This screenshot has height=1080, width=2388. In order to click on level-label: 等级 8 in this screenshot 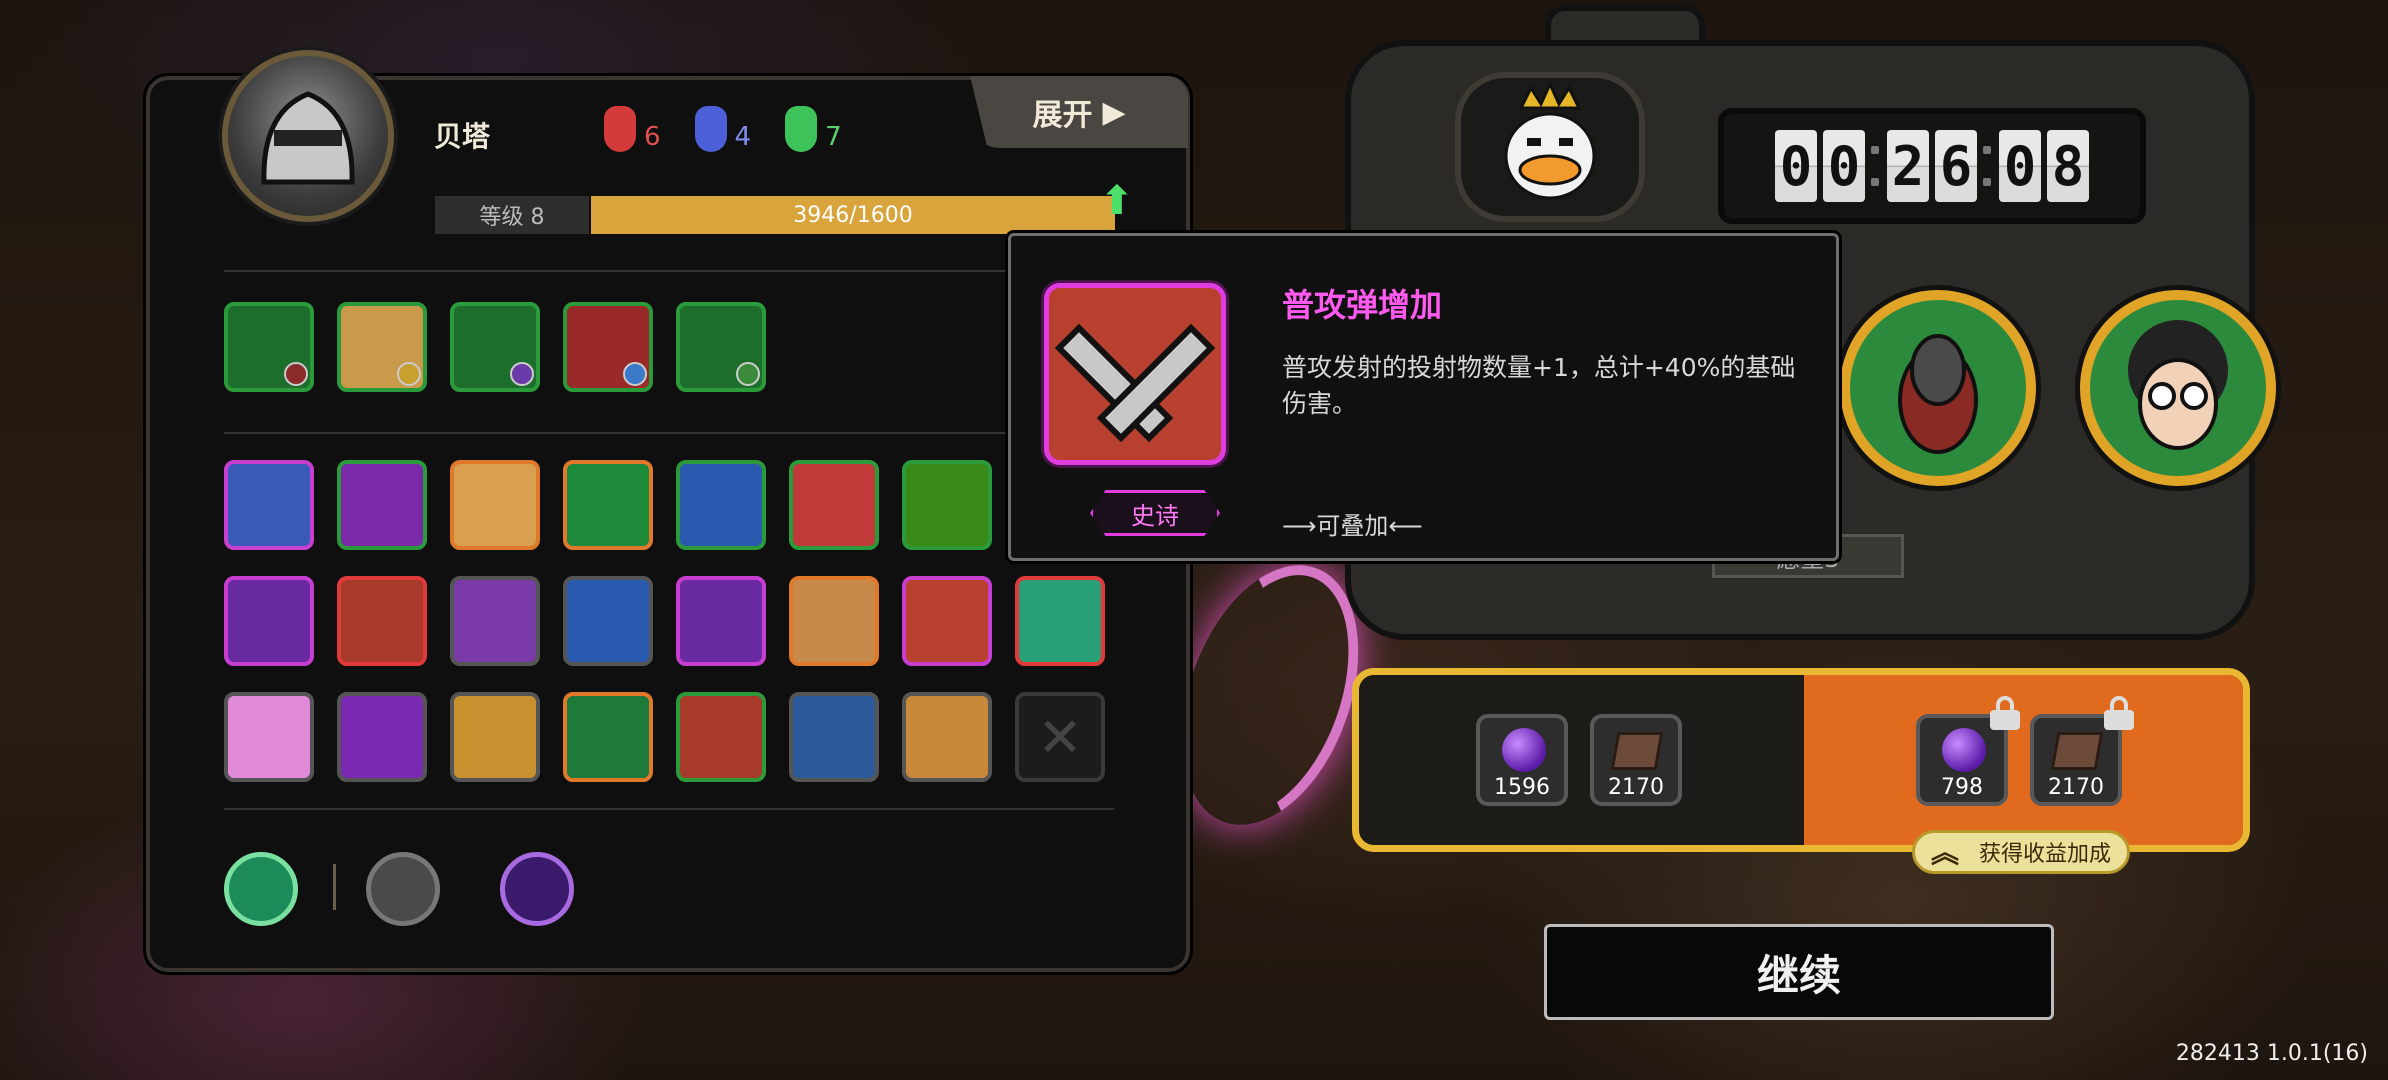, I will do `click(512, 215)`.